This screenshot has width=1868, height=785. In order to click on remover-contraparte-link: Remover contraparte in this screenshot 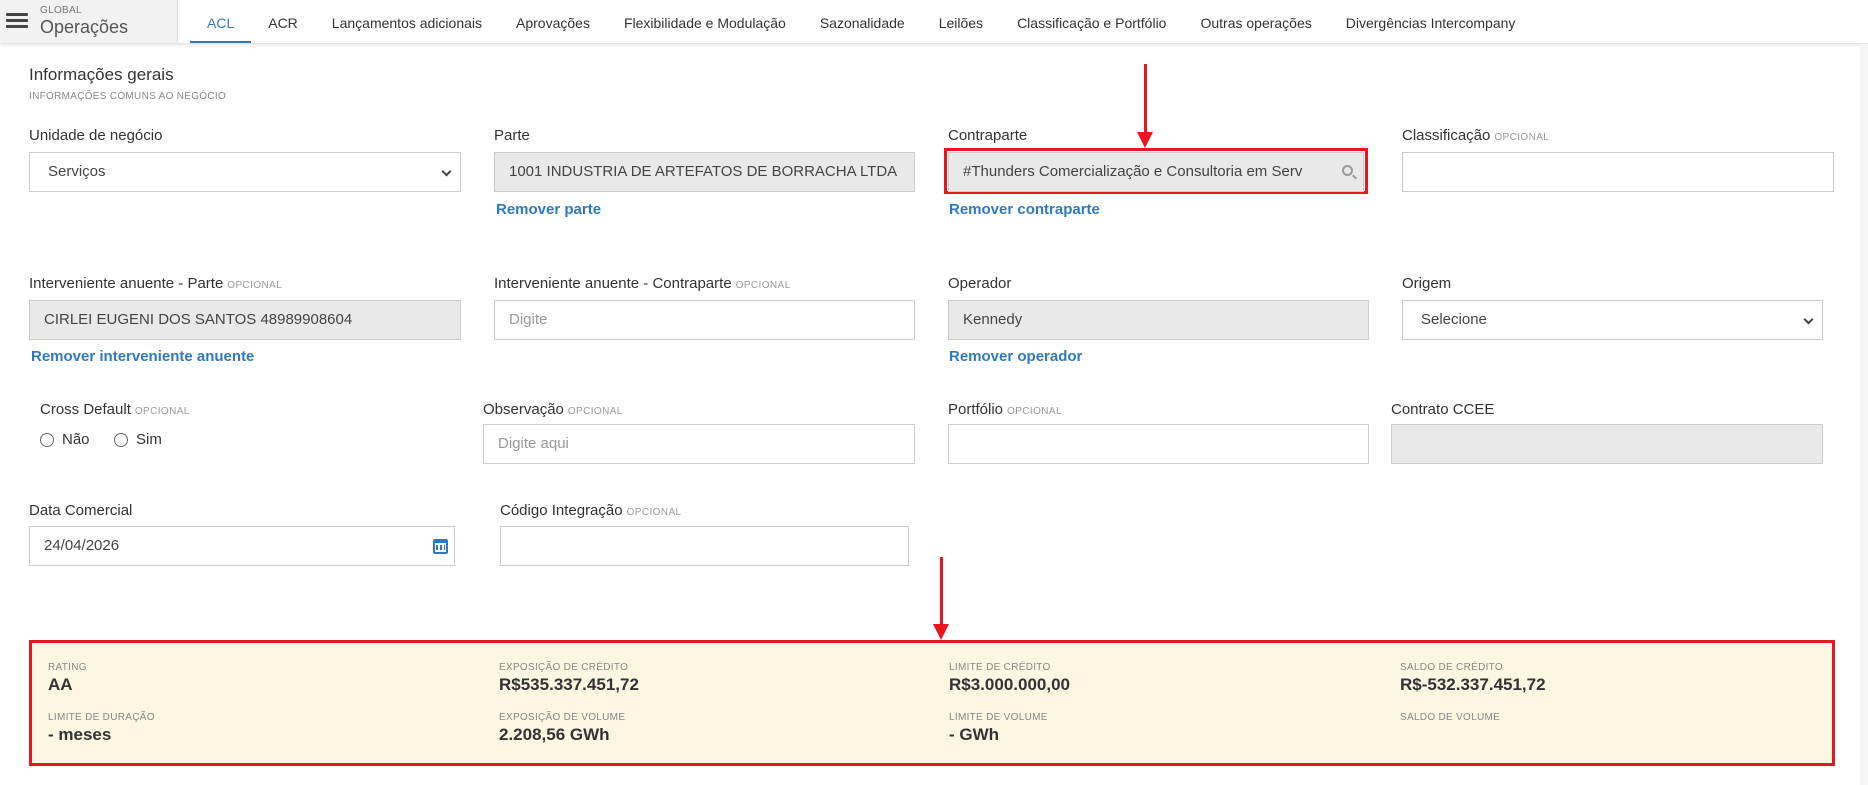, I will do `click(1024, 209)`.